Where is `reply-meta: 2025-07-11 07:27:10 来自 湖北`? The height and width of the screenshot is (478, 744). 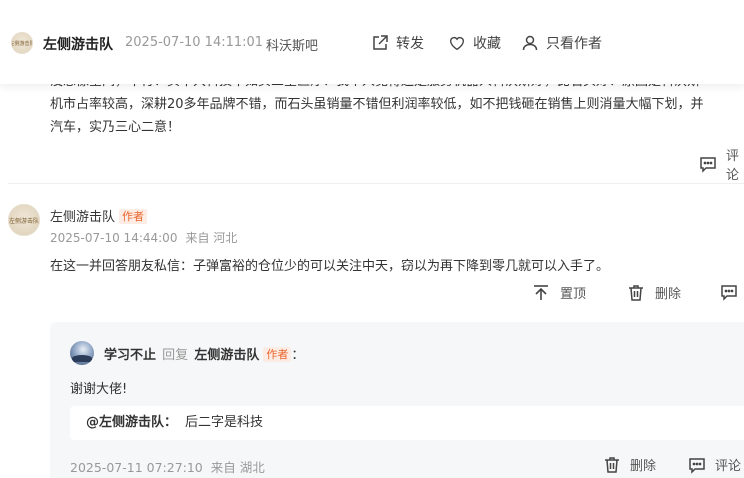 reply-meta: 2025-07-11 07:27:10 来自 湖北 is located at coordinates (167, 466).